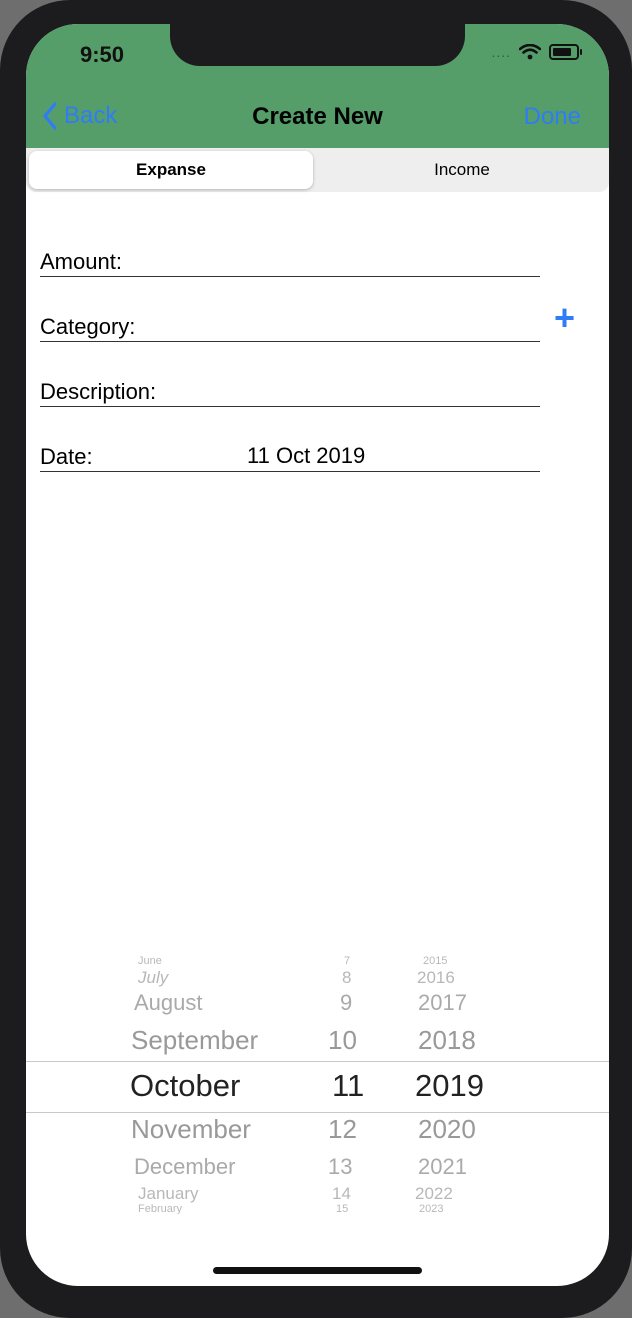 The width and height of the screenshot is (632, 1318). I want to click on description-field: Description:, so click(290, 391).